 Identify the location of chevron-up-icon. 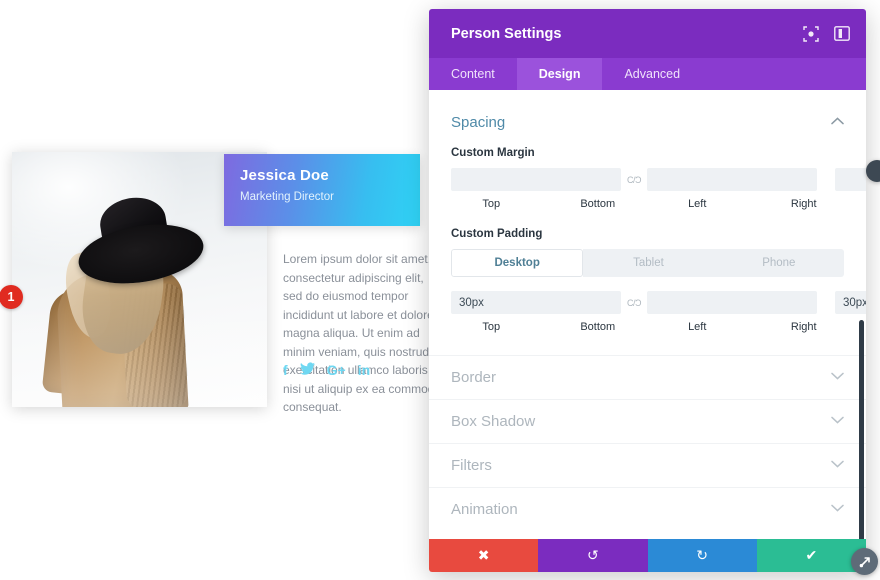
(837, 122).